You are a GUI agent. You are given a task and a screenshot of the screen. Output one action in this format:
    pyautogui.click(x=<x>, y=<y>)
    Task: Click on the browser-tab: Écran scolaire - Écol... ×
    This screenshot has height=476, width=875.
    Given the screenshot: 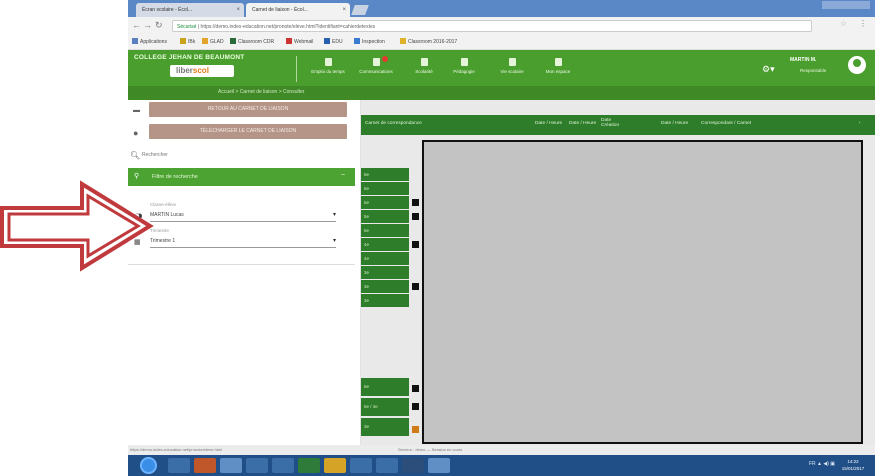 What is the action you would take?
    pyautogui.click(x=190, y=10)
    